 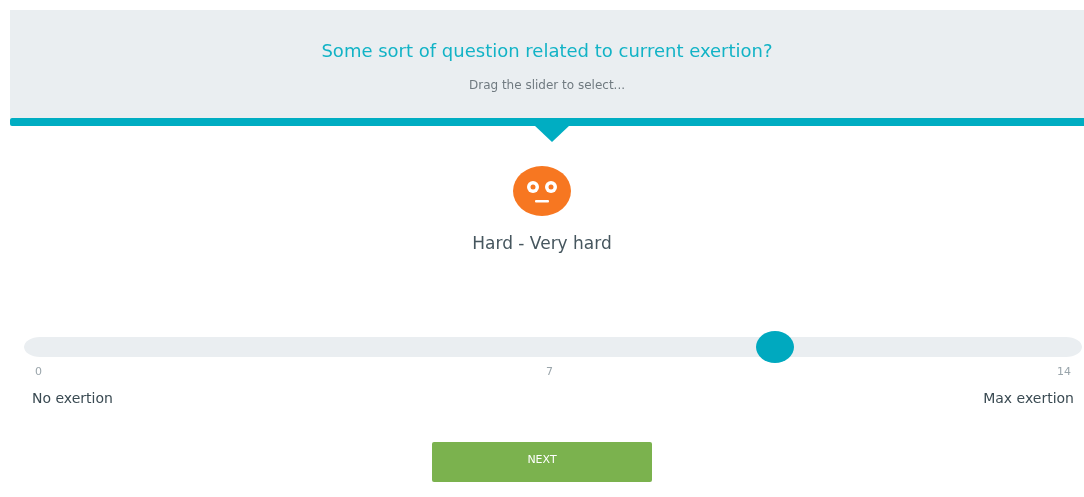 I want to click on slider-thumb, so click(x=775, y=347).